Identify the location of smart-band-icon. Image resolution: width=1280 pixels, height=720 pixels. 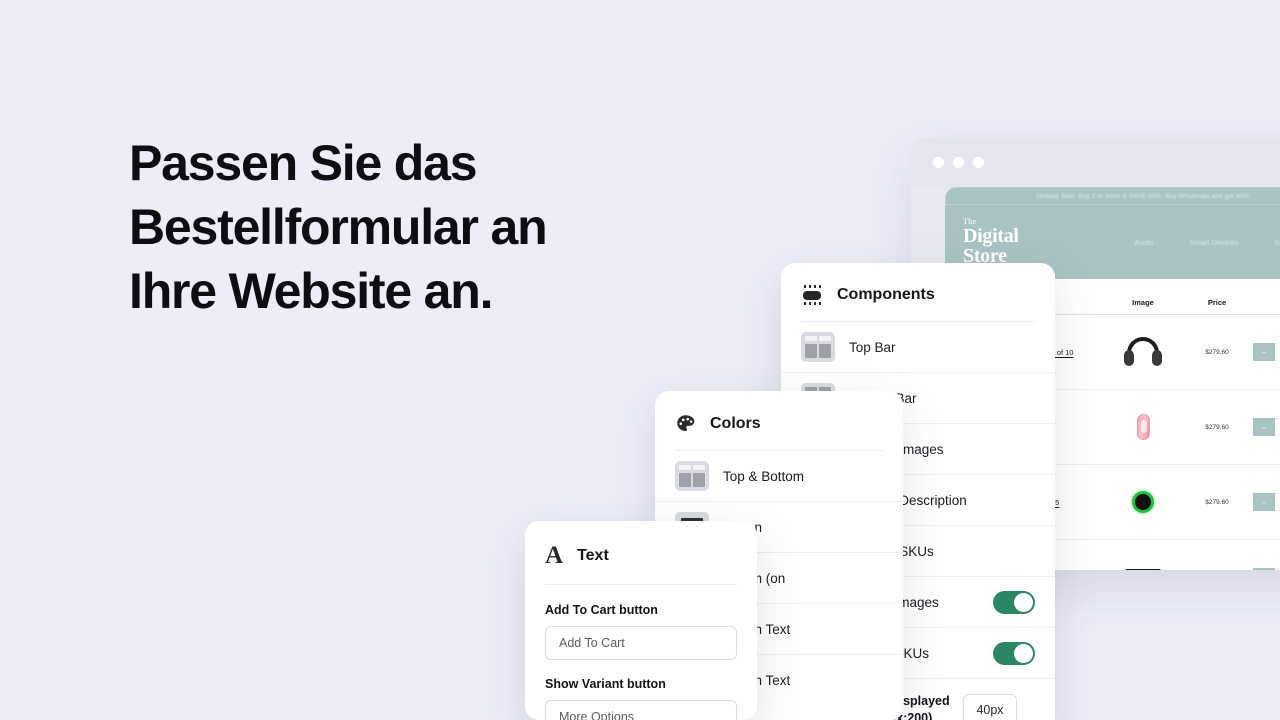
(1143, 427).